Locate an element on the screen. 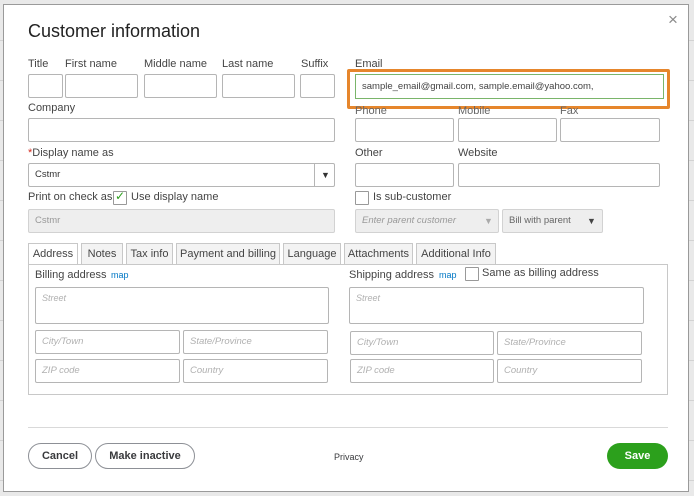 The image size is (694, 496). middle-name-input is located at coordinates (180, 86).